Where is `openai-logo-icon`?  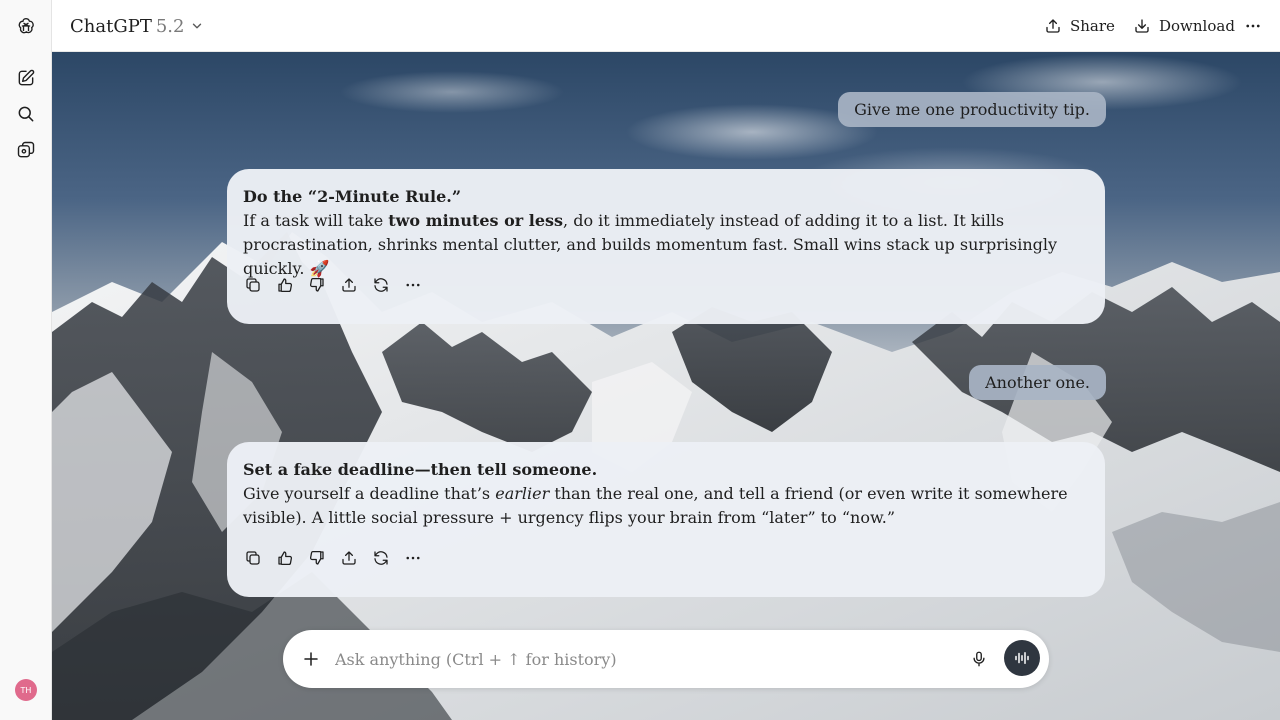 openai-logo-icon is located at coordinates (26, 26).